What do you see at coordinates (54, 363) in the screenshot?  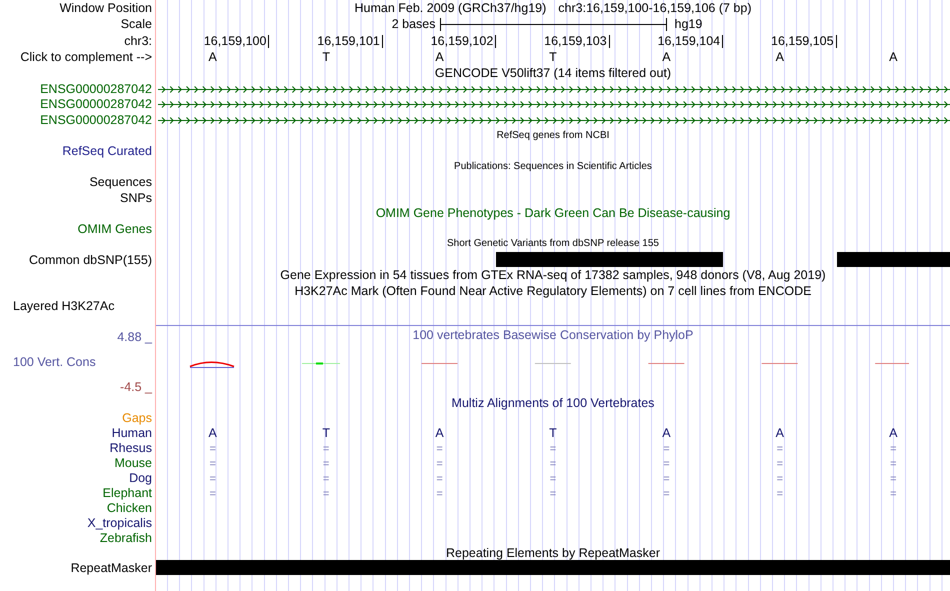 I see `track-label: 100 Vert. Cons` at bounding box center [54, 363].